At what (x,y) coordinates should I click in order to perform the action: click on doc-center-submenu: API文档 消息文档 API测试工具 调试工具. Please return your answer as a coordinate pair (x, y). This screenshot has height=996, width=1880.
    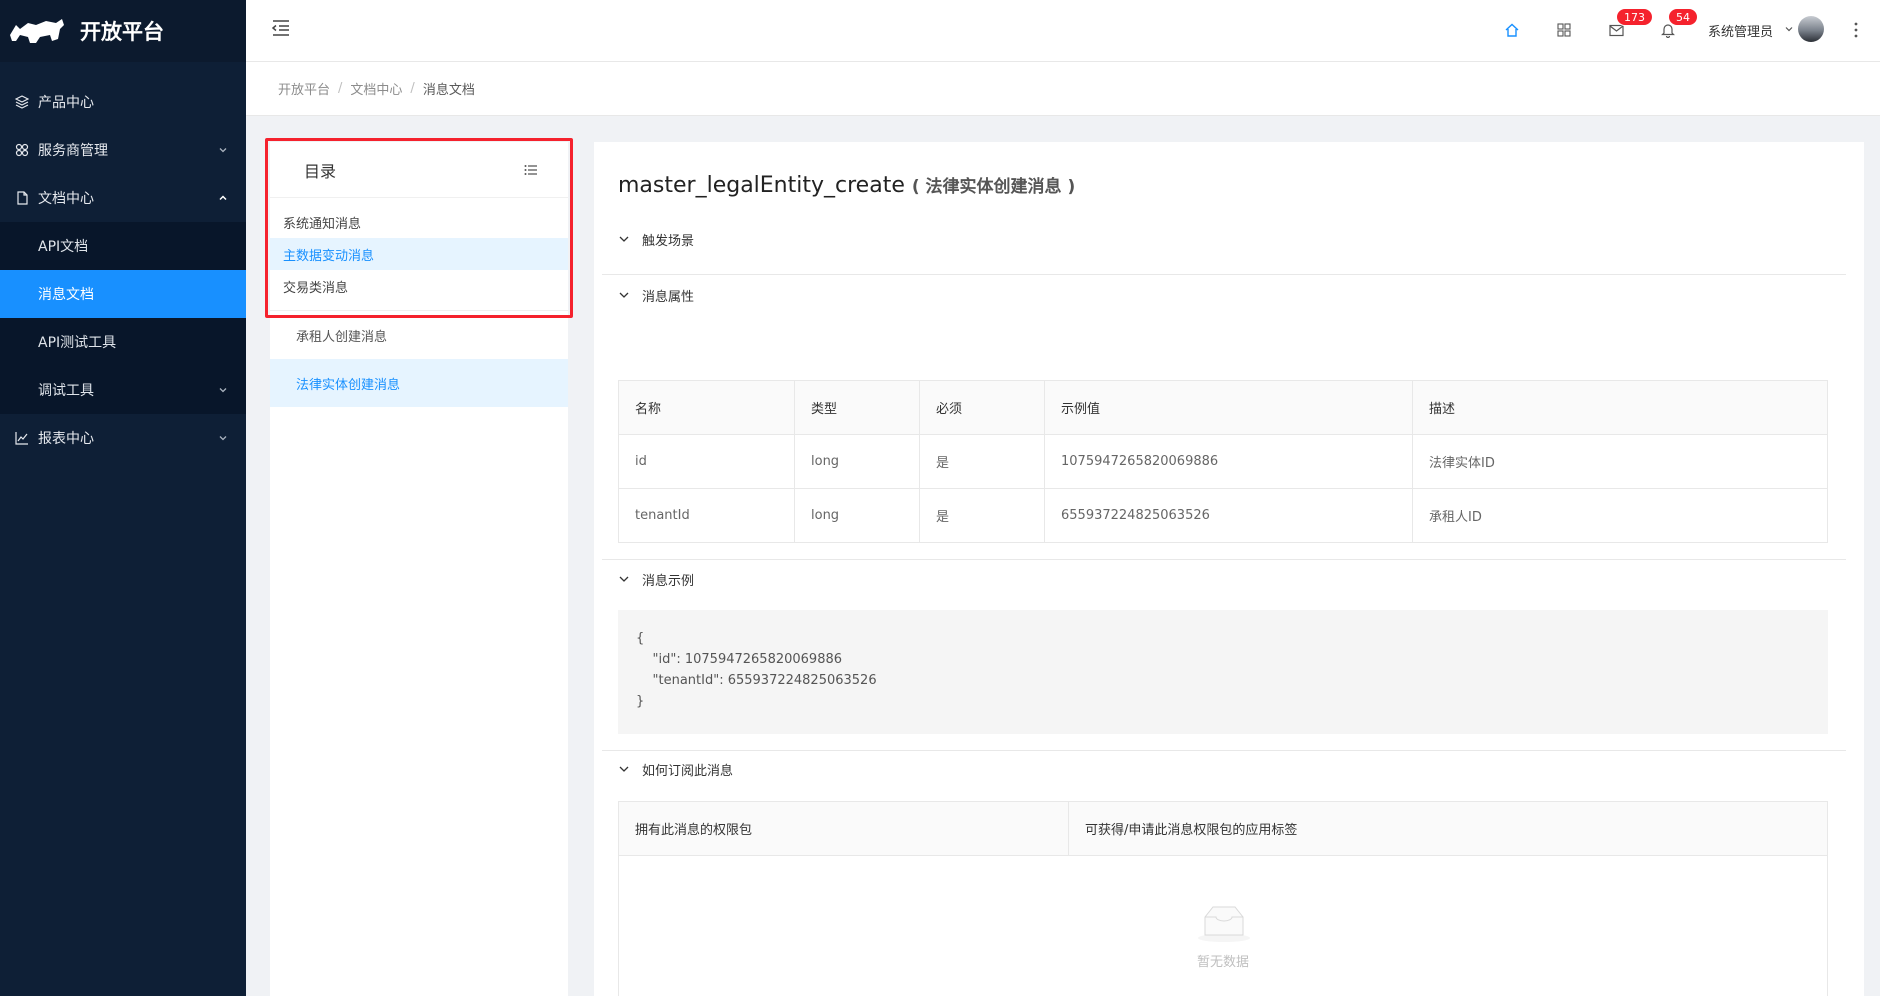
    Looking at the image, I should click on (123, 318).